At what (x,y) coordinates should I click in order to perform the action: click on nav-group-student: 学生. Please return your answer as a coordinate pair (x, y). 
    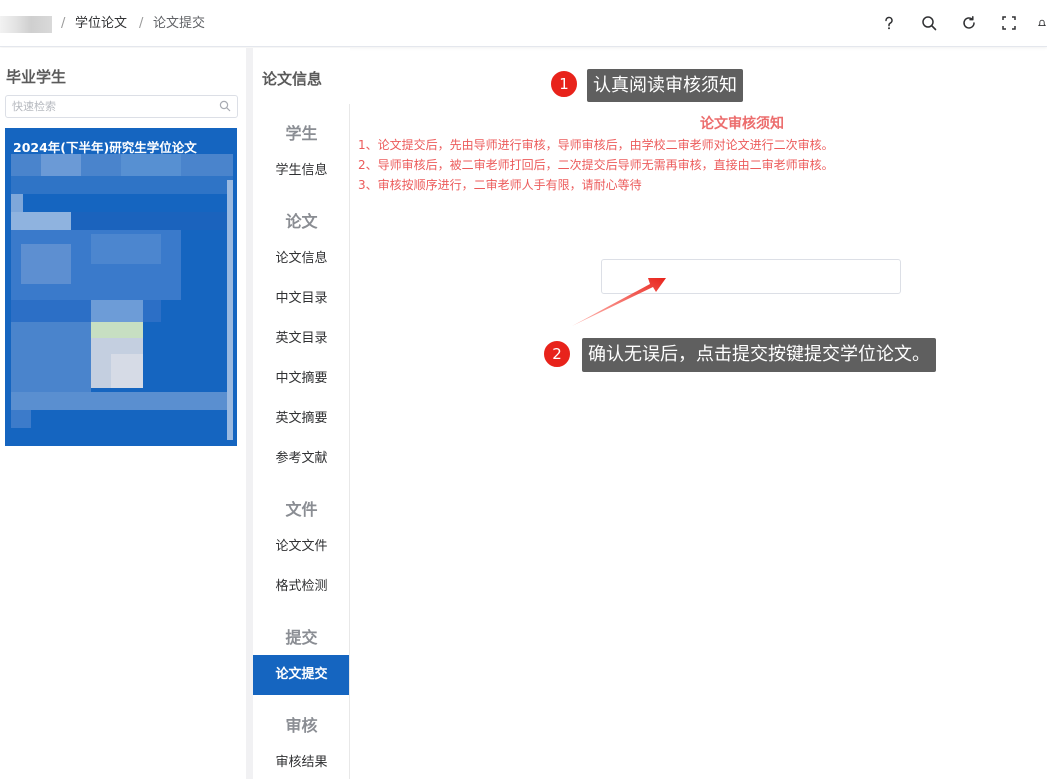
    Looking at the image, I should click on (301, 133).